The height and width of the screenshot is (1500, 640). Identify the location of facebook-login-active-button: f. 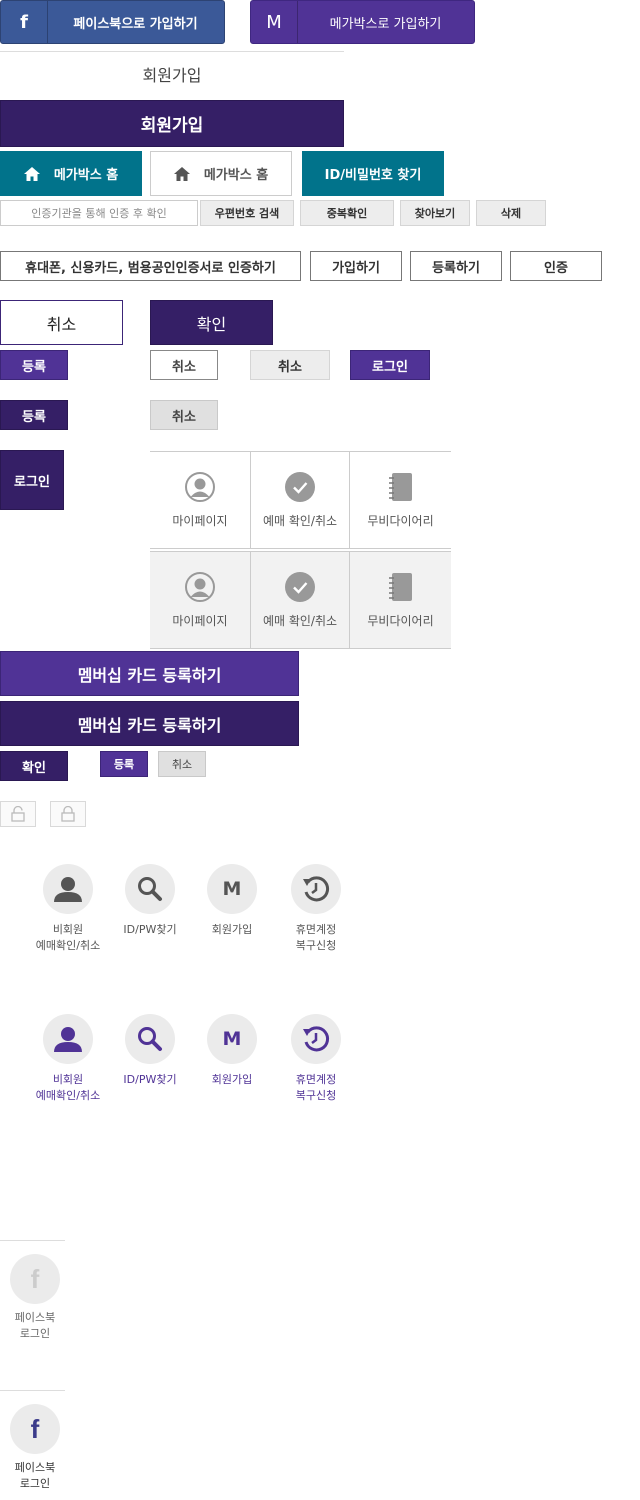
(35, 1429).